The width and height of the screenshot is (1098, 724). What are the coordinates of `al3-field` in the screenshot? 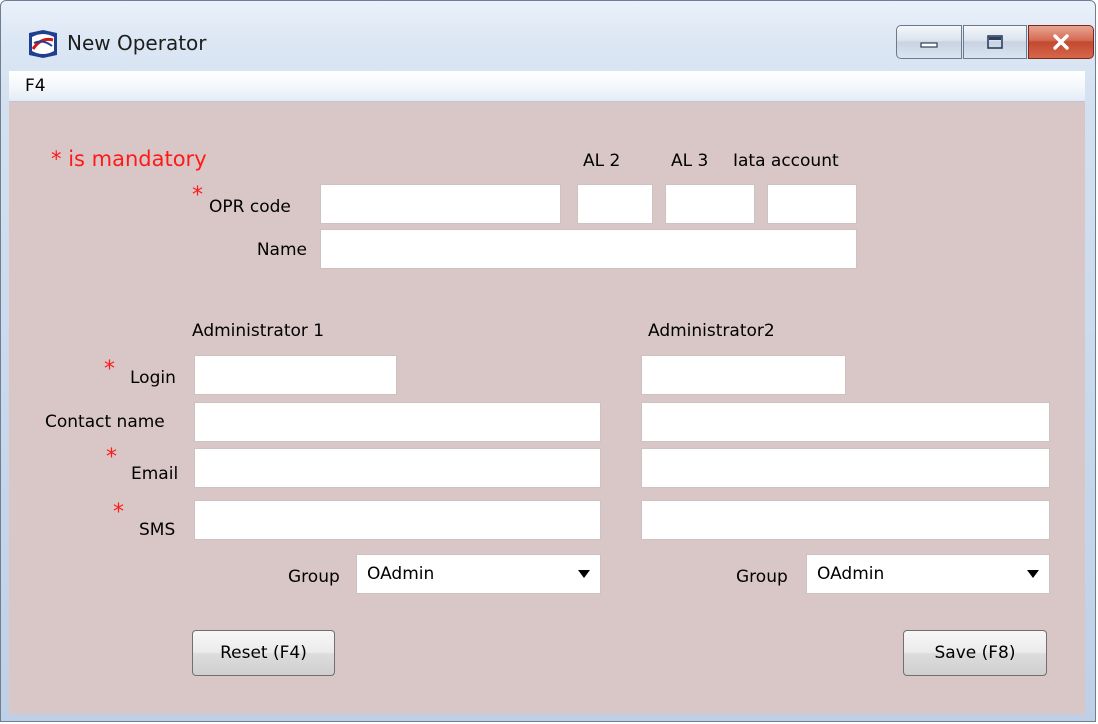 It's located at (710, 204).